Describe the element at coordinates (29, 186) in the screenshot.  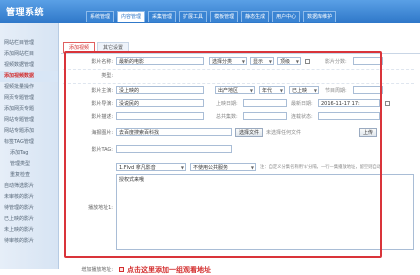
I see `sidebar-item-auto-filter: 自动筛选影片` at that location.